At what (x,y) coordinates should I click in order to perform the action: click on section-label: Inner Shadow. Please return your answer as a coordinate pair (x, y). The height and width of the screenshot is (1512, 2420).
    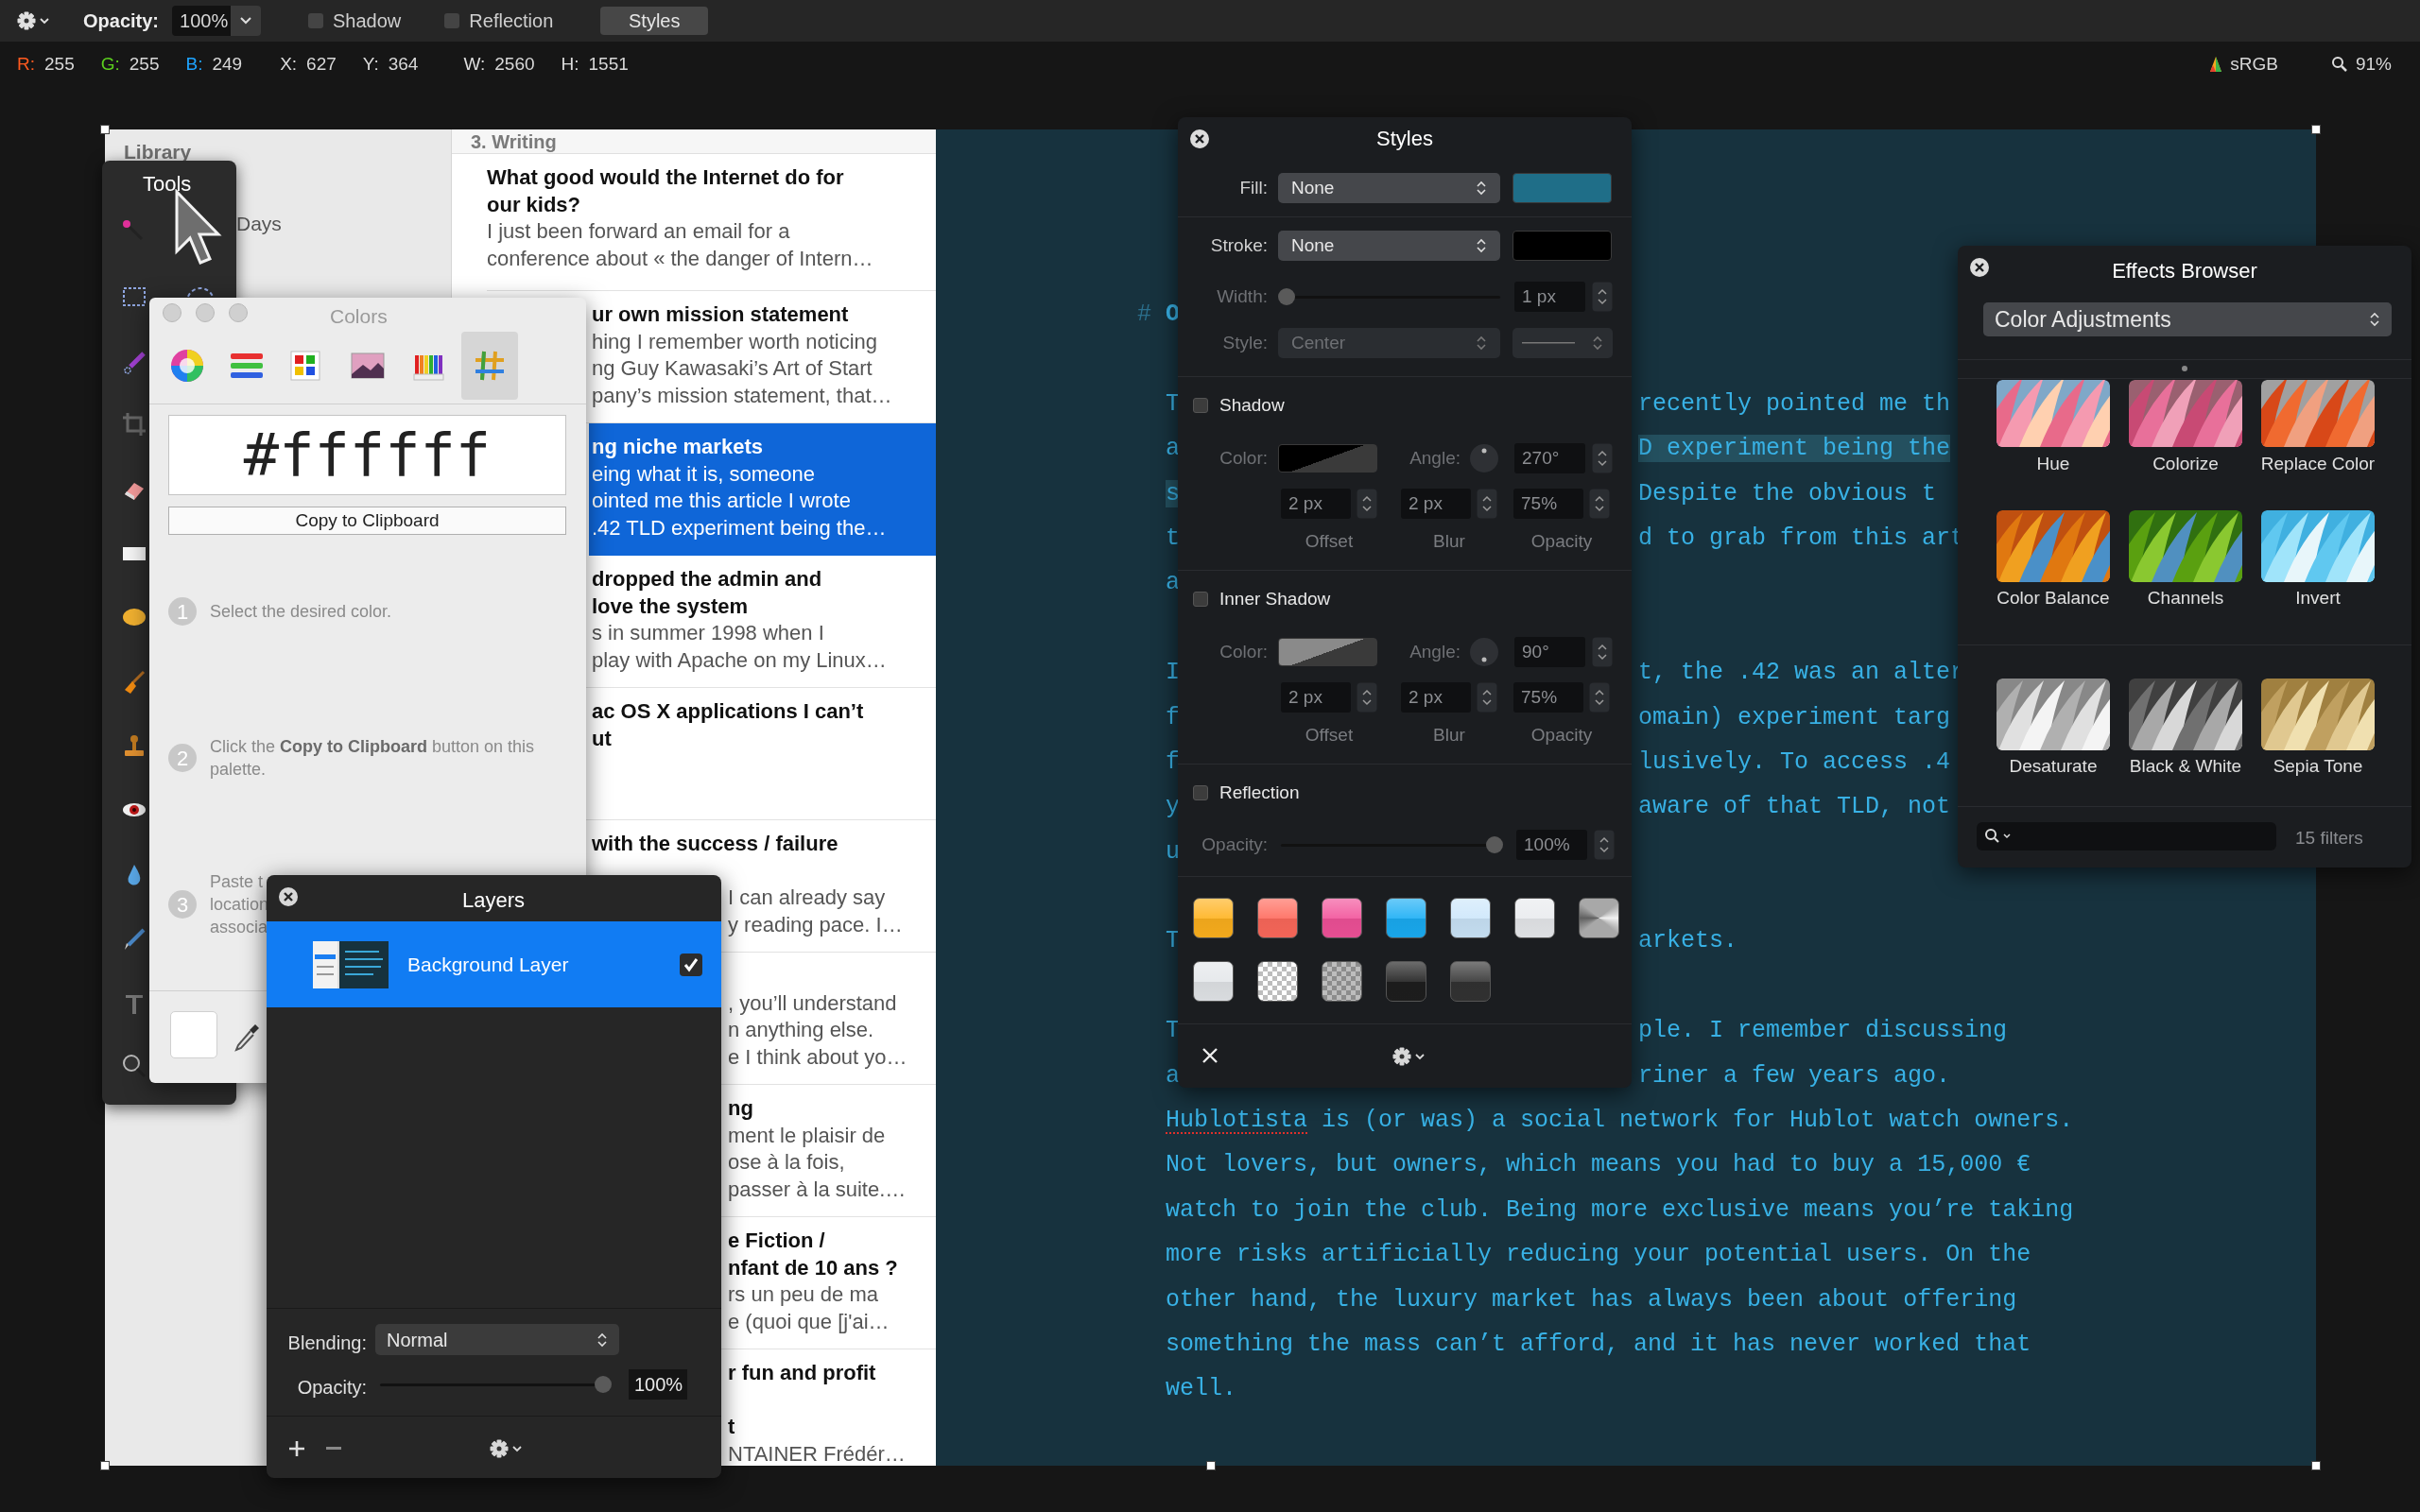
    Looking at the image, I should click on (1275, 598).